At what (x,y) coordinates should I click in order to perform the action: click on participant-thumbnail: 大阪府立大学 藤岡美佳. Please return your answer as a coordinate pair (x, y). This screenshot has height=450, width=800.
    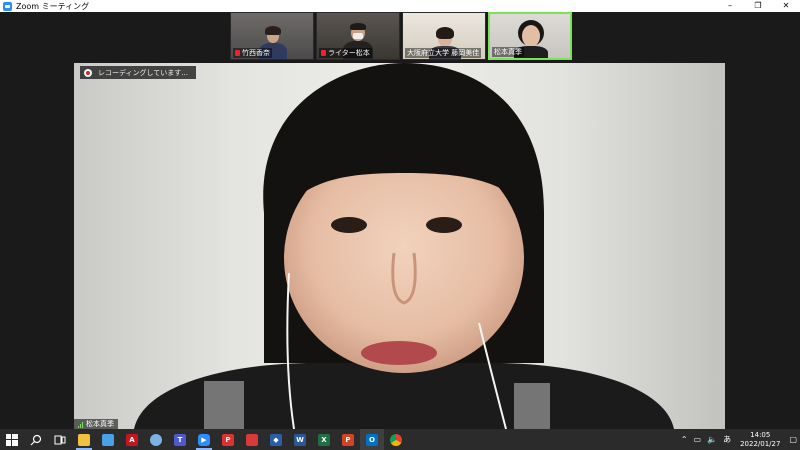
    Looking at the image, I should click on (444, 36).